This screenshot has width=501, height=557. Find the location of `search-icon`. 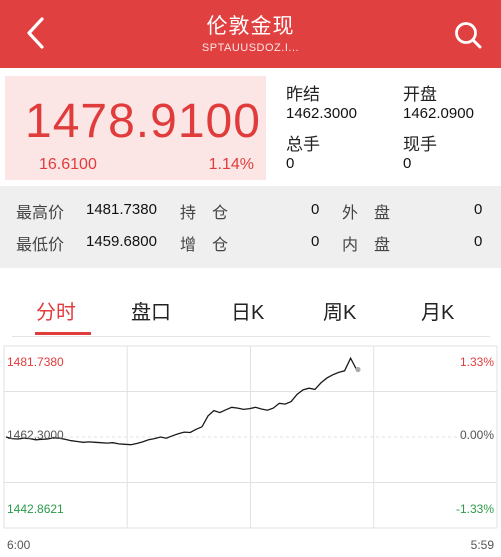

search-icon is located at coordinates (468, 35).